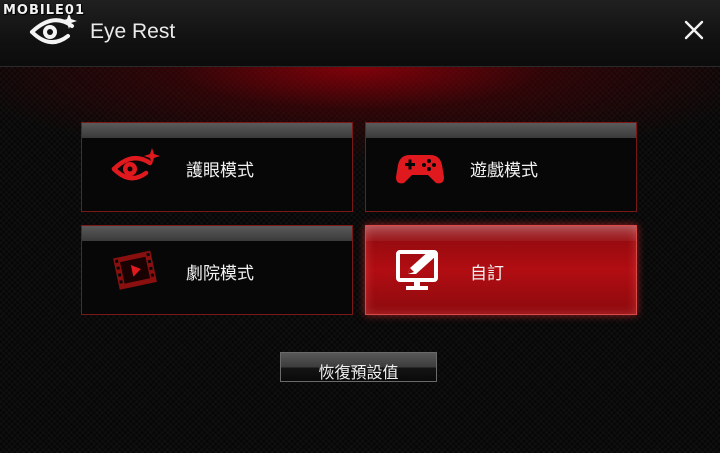 This screenshot has width=720, height=453. I want to click on mode-tile-game: 遊戲模式, so click(501, 167).